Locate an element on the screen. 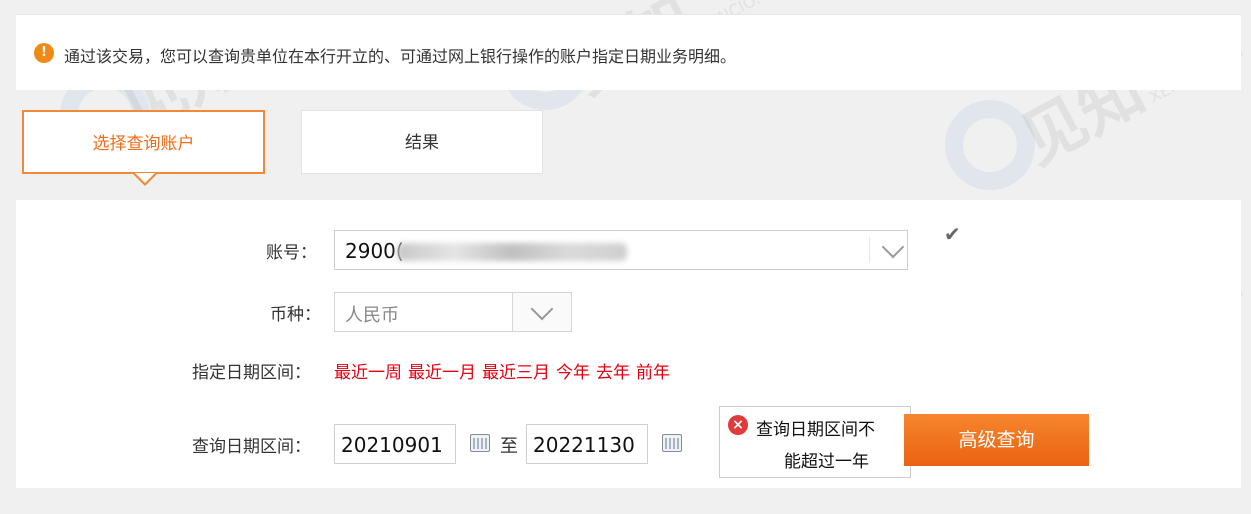 The image size is (1251, 514). checkmark-icon: ✔ is located at coordinates (952, 234).